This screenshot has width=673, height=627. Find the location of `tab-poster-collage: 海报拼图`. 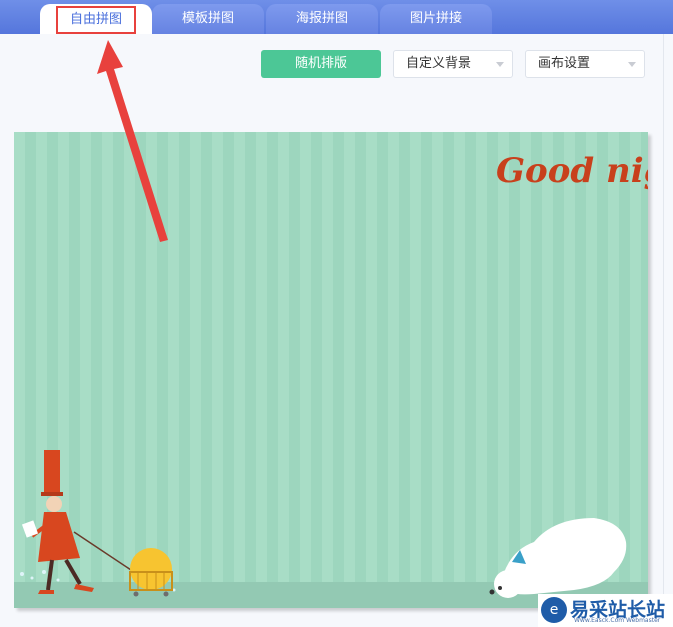

tab-poster-collage: 海报拼图 is located at coordinates (322, 19).